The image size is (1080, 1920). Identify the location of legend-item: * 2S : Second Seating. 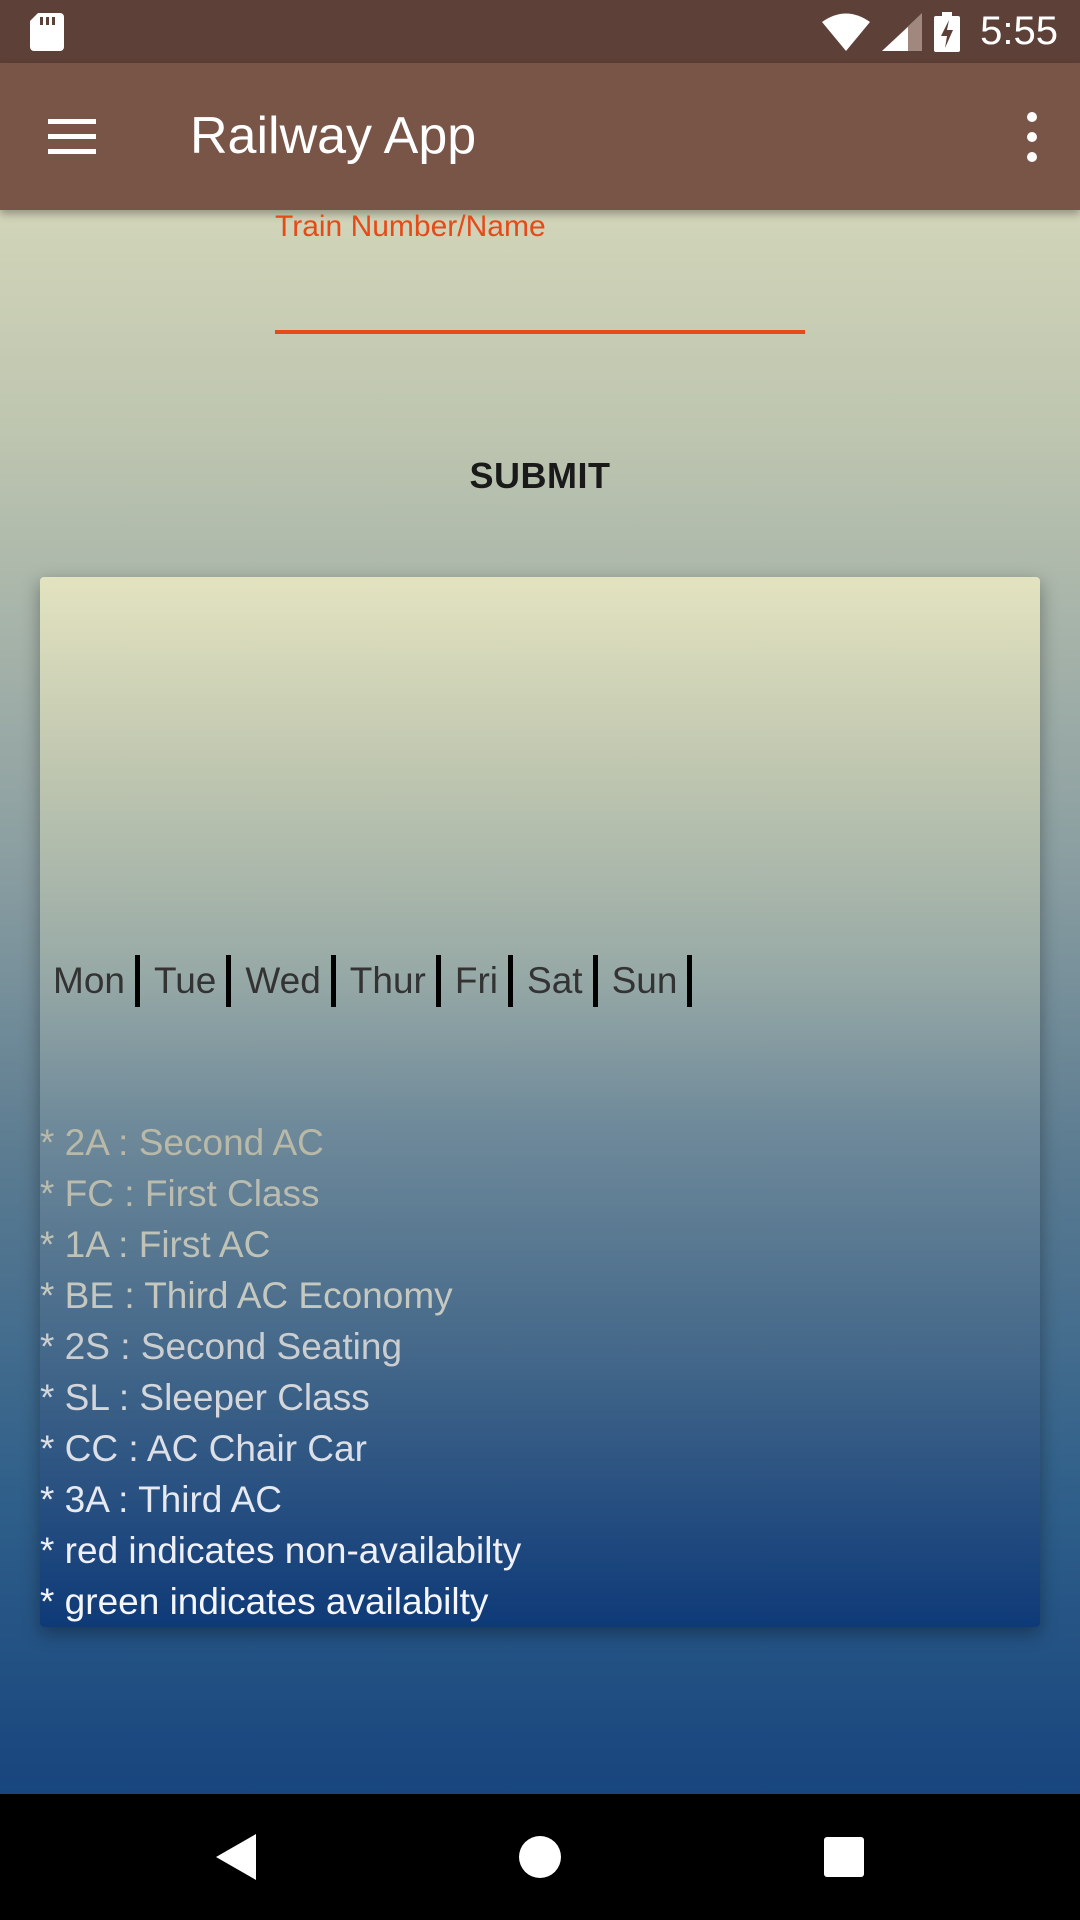
(221, 1346).